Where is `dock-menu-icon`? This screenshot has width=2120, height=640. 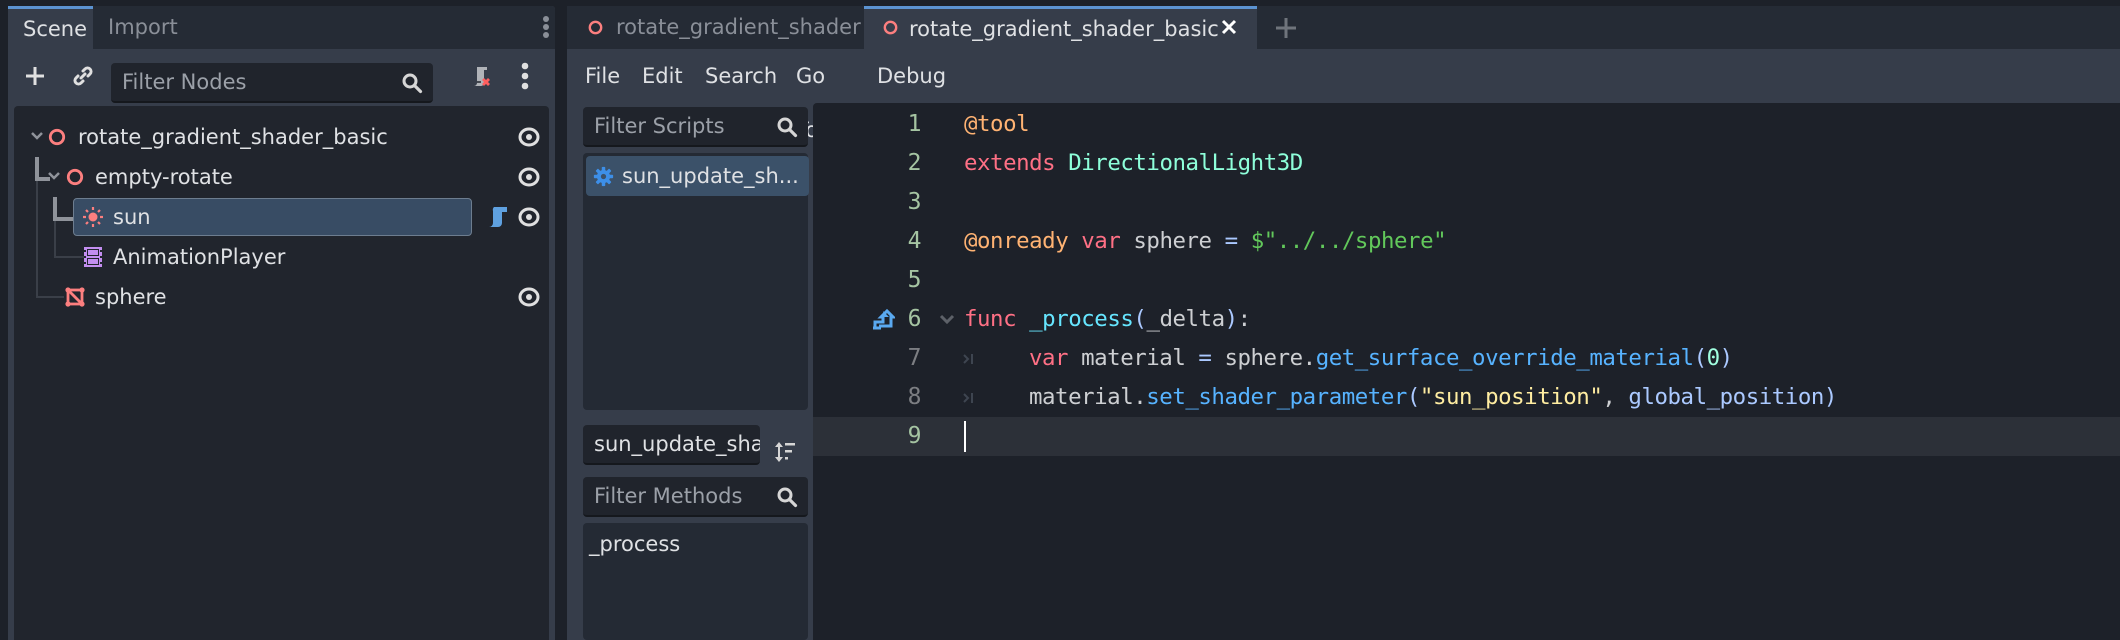 dock-menu-icon is located at coordinates (546, 28).